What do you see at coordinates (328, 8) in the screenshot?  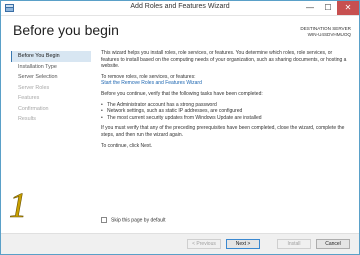 I see `maximize-button: ☐` at bounding box center [328, 8].